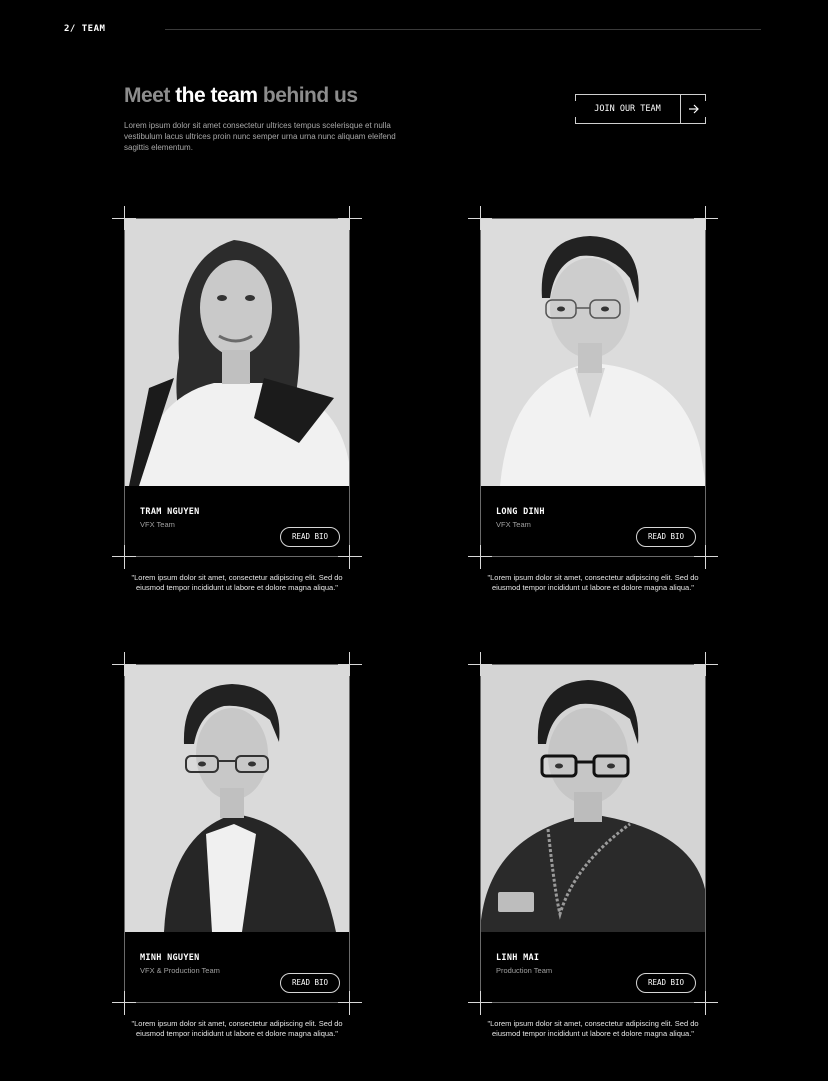  What do you see at coordinates (180, 970) in the screenshot?
I see `member-role: VFX & Production Team` at bounding box center [180, 970].